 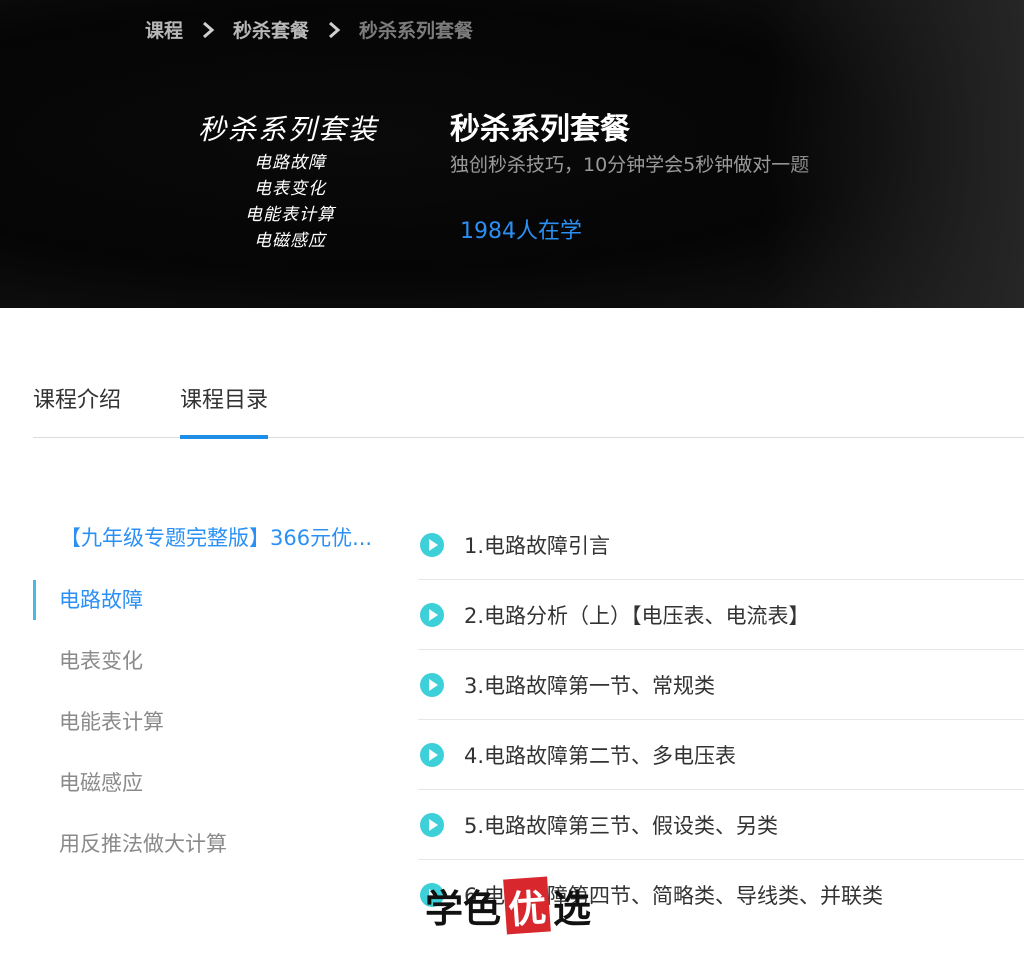 I want to click on course-cover-image: 秒杀系列套装 电路故障 电表变化 电能表计算 电磁感应, so click(x=300, y=180).